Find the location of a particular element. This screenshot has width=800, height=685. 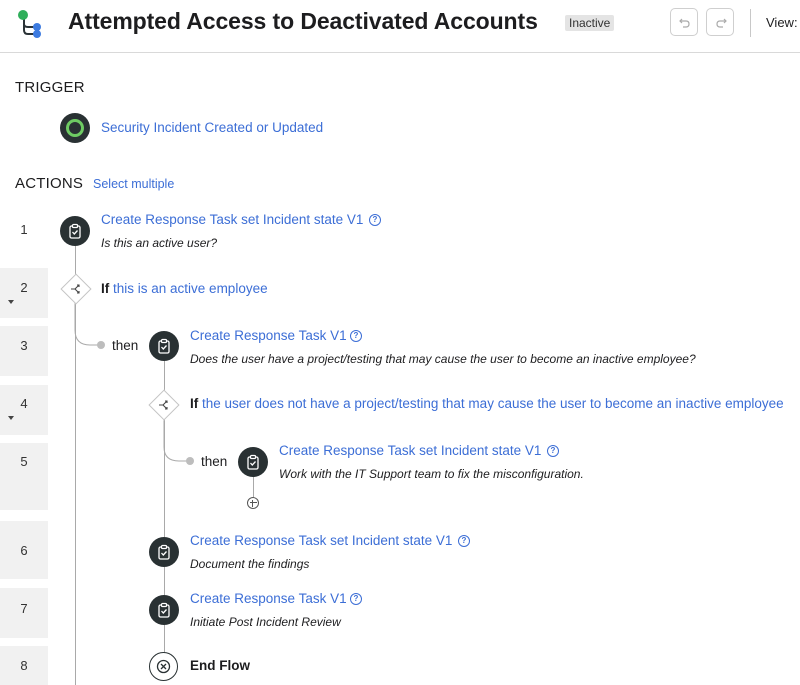

step-number: 5 is located at coordinates (24, 461).